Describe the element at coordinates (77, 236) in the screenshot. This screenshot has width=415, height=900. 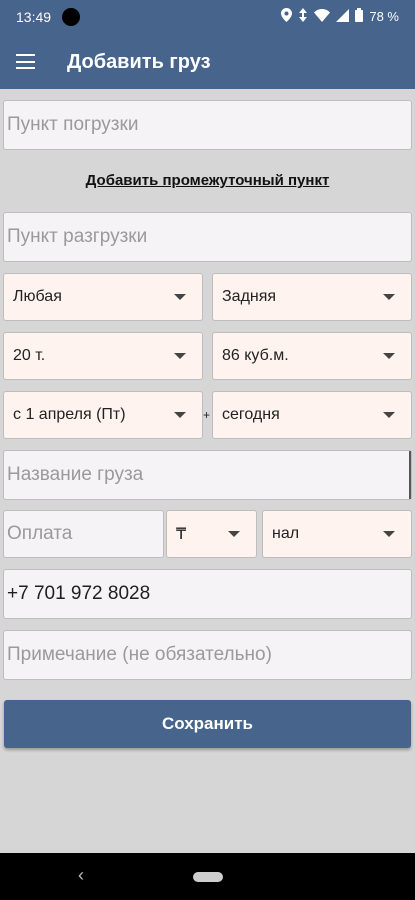
I see `unloading-point-placeholder: Пункт разгрузки` at that location.